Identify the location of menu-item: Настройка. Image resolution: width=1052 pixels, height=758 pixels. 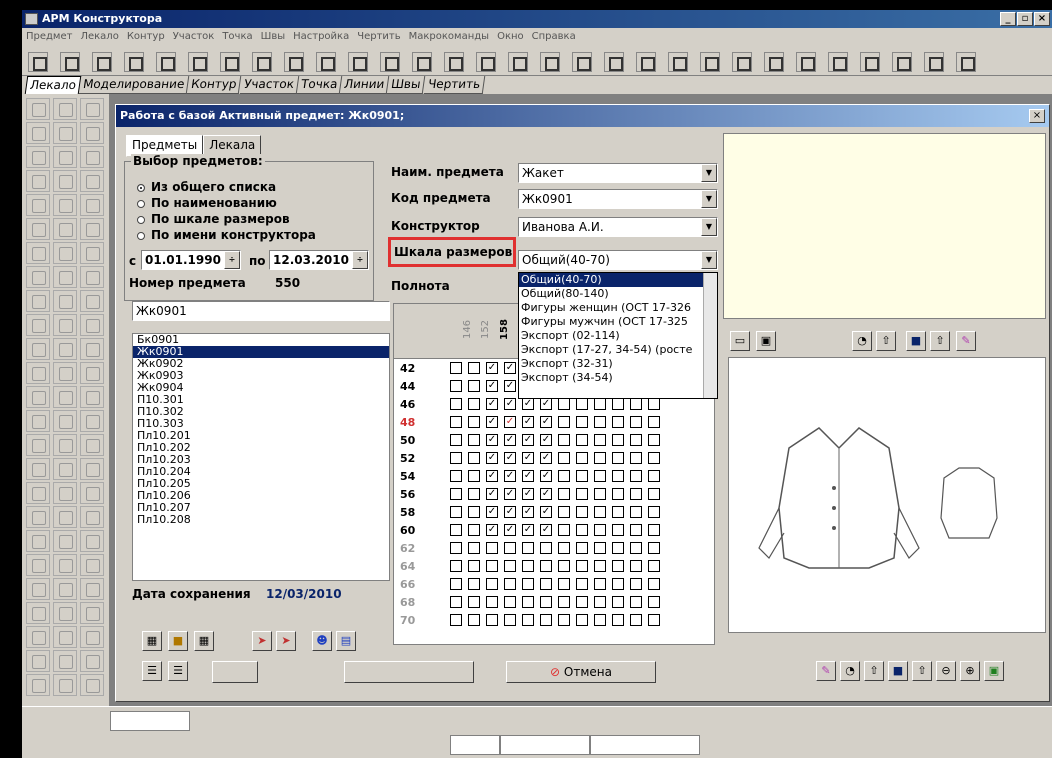
(321, 37).